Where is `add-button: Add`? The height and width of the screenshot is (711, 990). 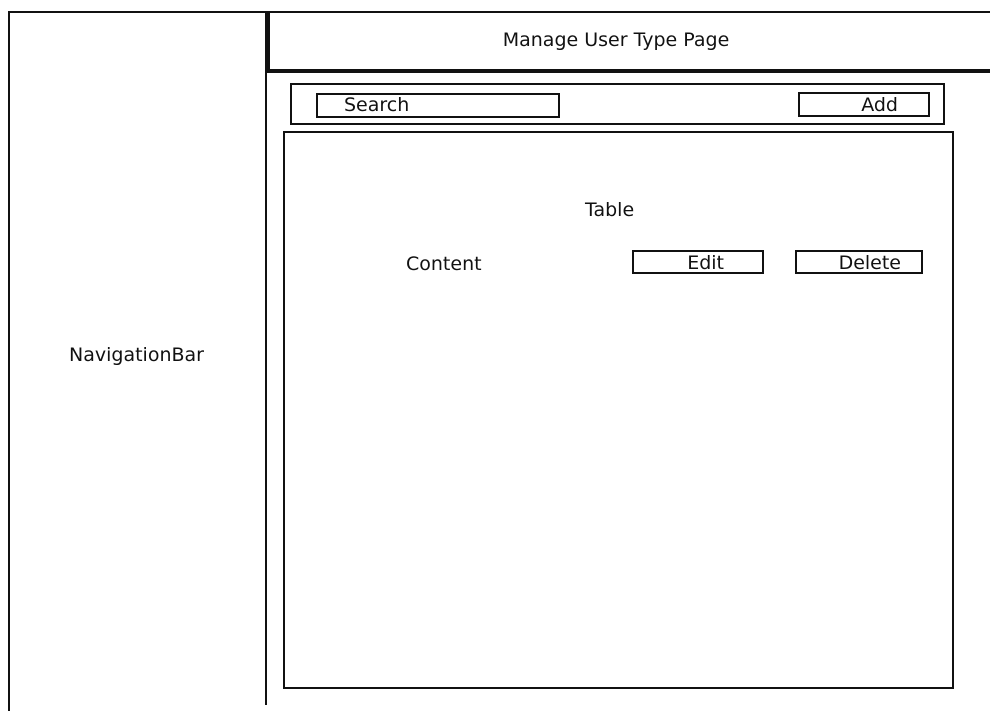
add-button: Add is located at coordinates (864, 104).